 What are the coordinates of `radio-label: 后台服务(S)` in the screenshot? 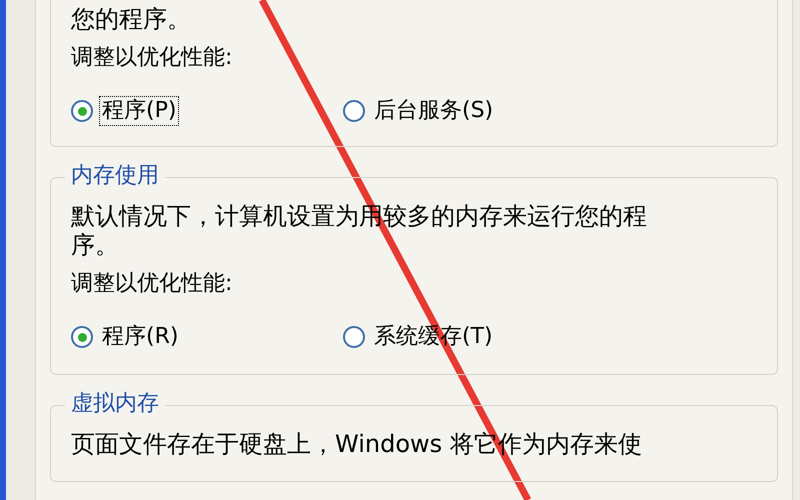 It's located at (433, 111).